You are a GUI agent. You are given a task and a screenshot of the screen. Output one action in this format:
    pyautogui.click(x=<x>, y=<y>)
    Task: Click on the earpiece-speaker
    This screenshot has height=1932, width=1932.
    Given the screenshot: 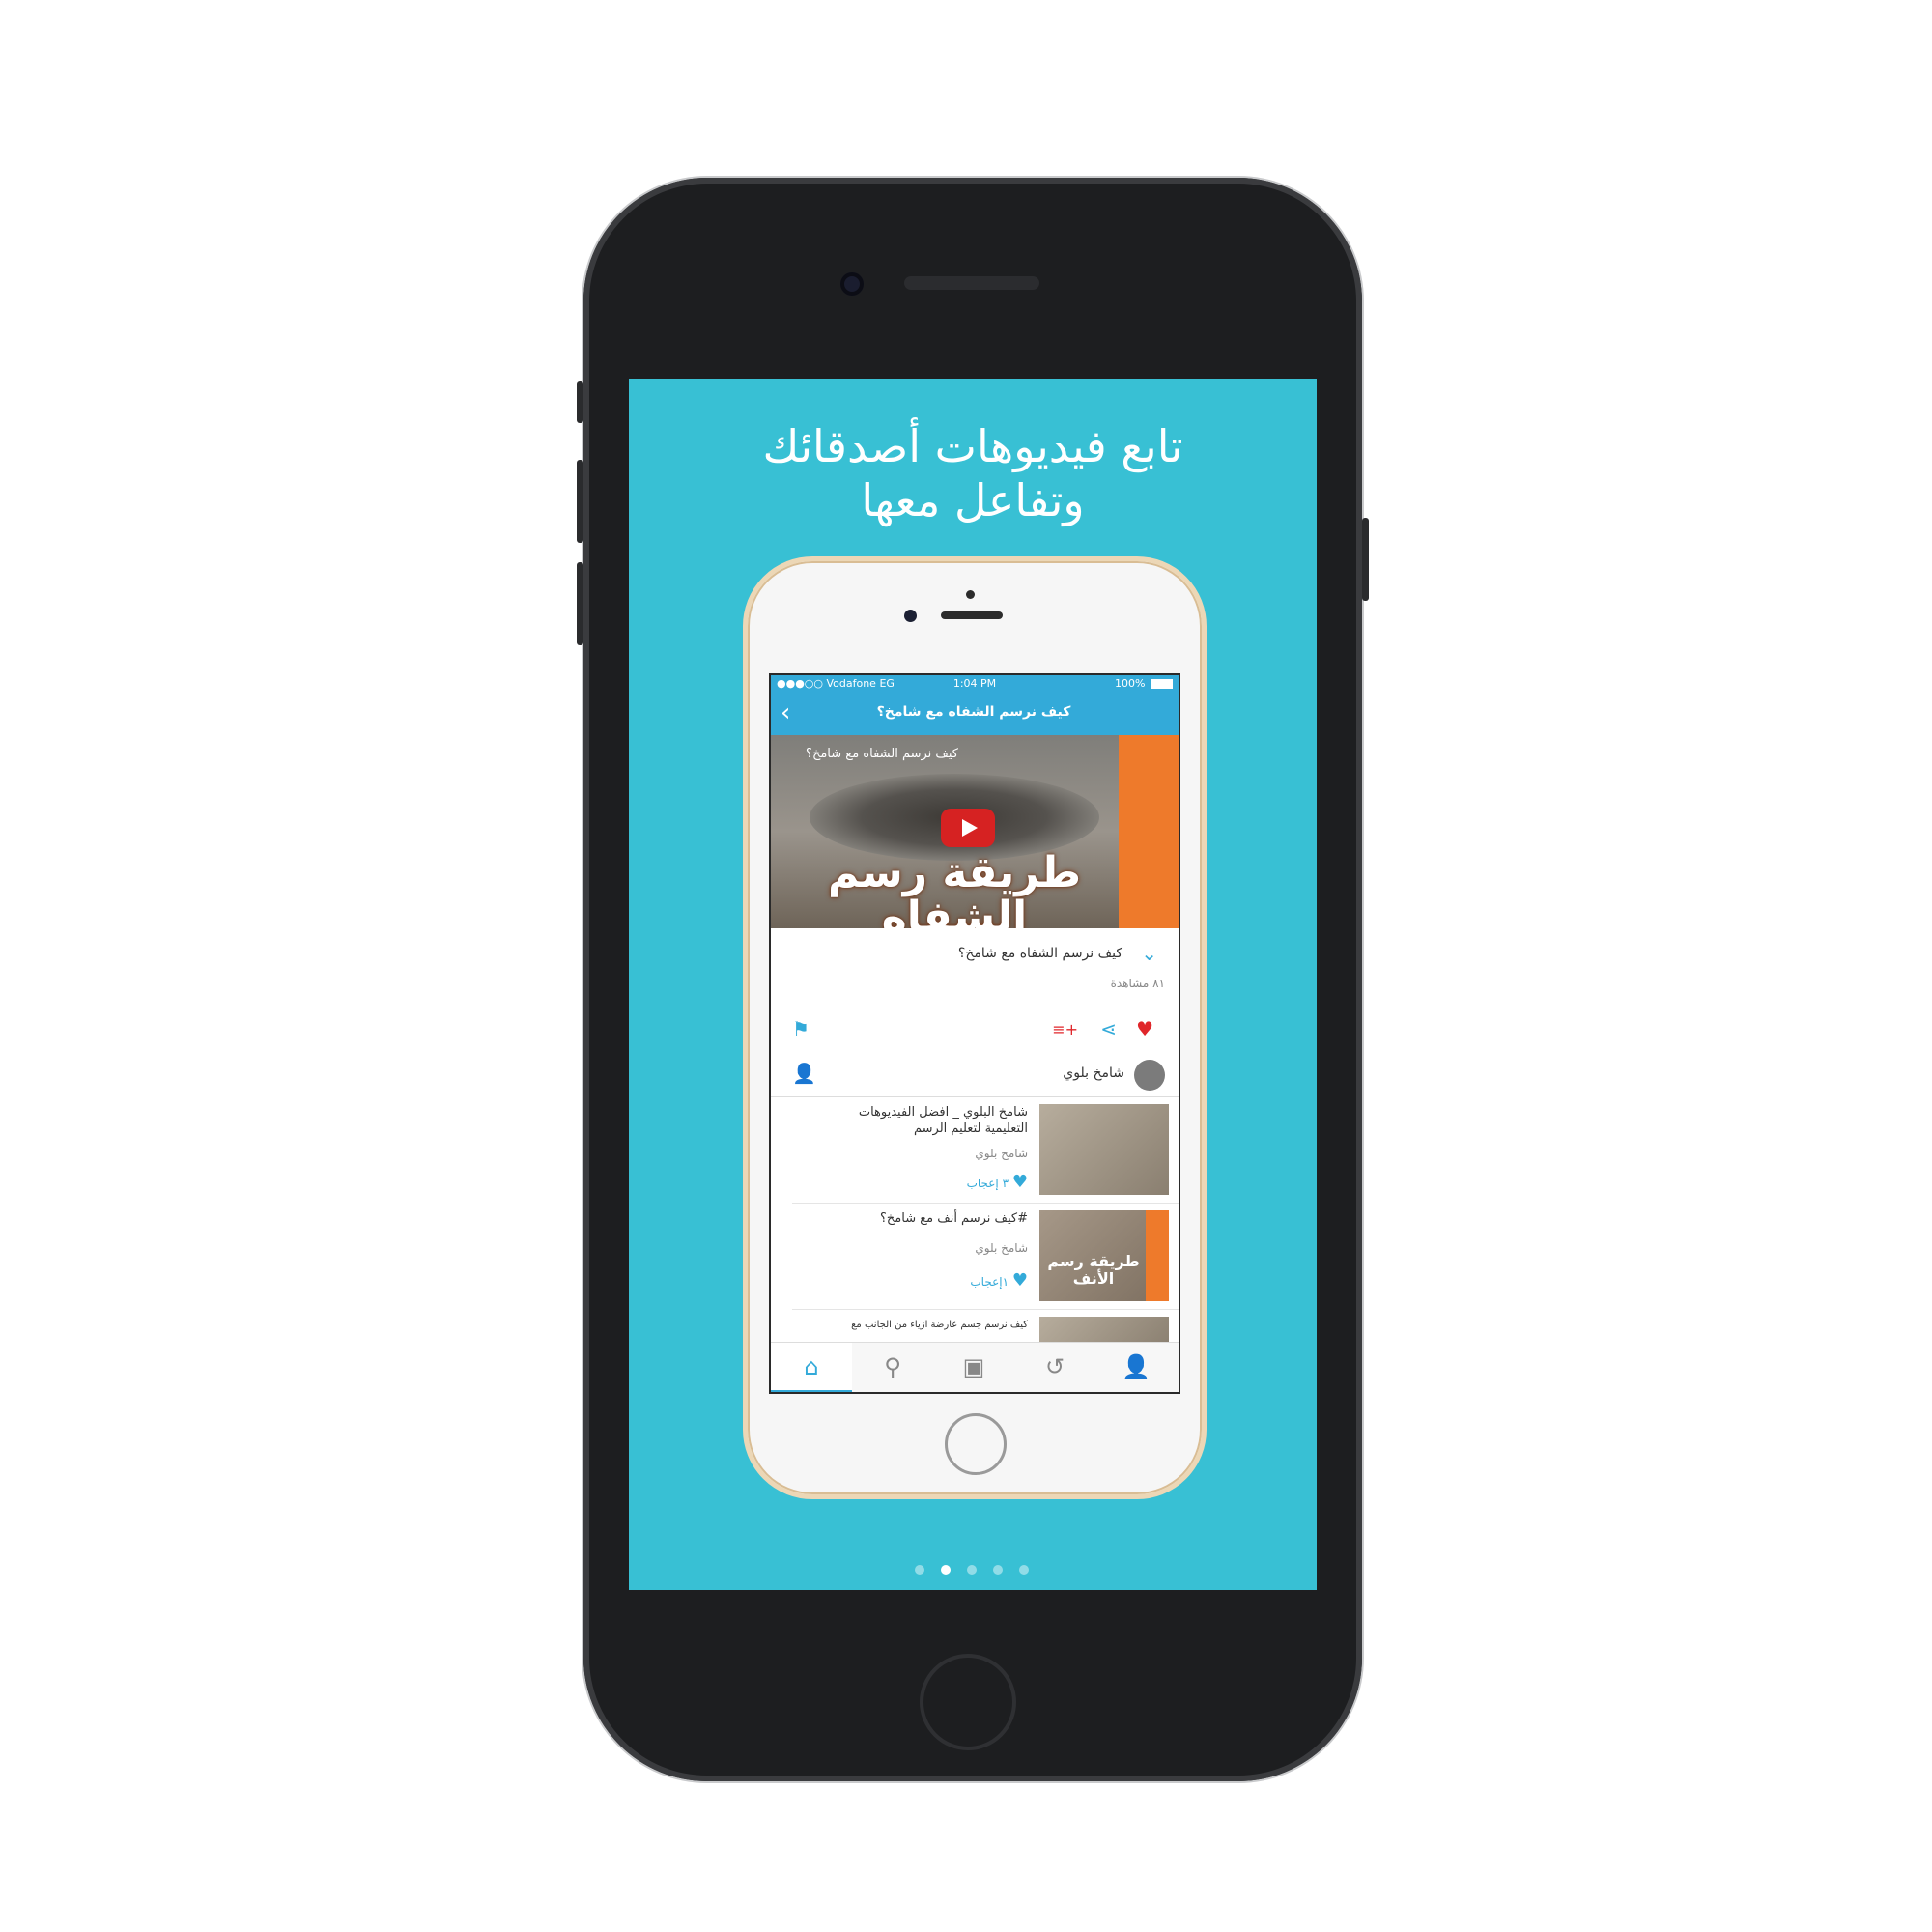 What is the action you would take?
    pyautogui.click(x=971, y=283)
    